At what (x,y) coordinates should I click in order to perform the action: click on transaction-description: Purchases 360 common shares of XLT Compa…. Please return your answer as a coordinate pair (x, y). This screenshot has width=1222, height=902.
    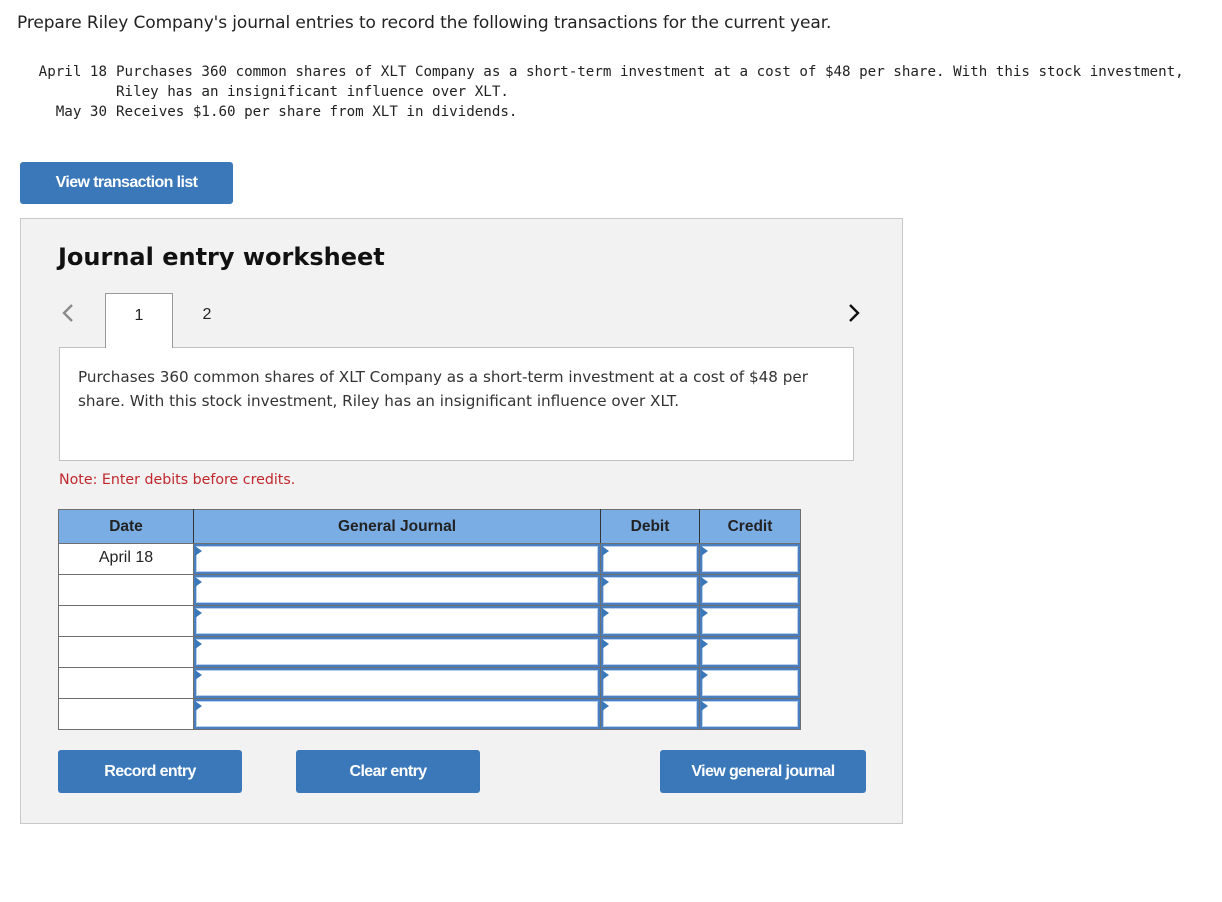
    Looking at the image, I should click on (650, 82).